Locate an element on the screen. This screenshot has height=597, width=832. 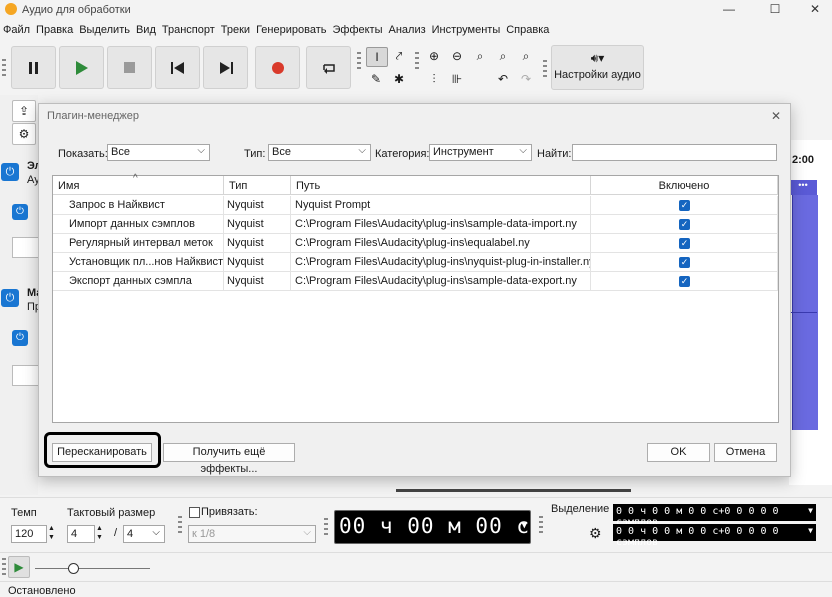
selection-settings-gear-icon: ⚙ is located at coordinates (595, 533).